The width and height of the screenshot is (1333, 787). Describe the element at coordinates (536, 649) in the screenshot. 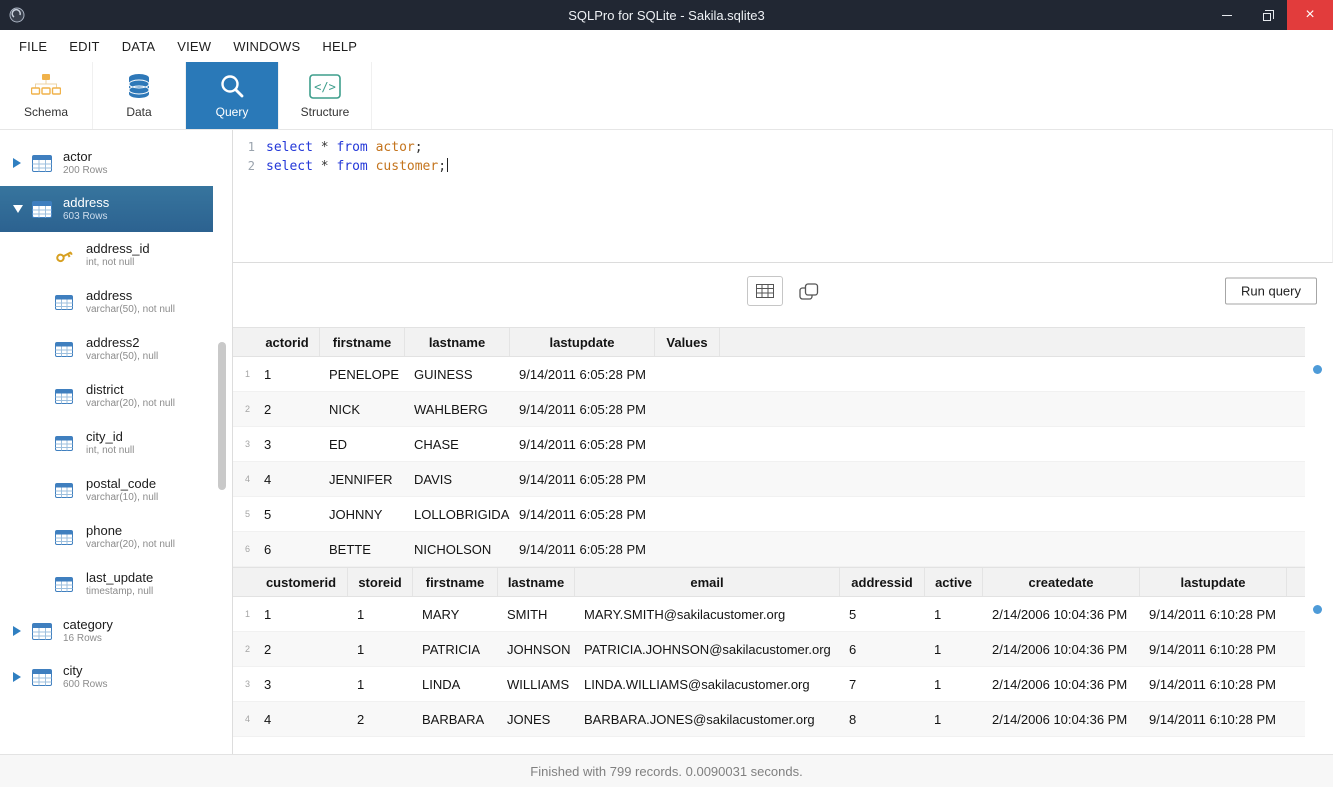

I see `cell: JOHNSON` at that location.